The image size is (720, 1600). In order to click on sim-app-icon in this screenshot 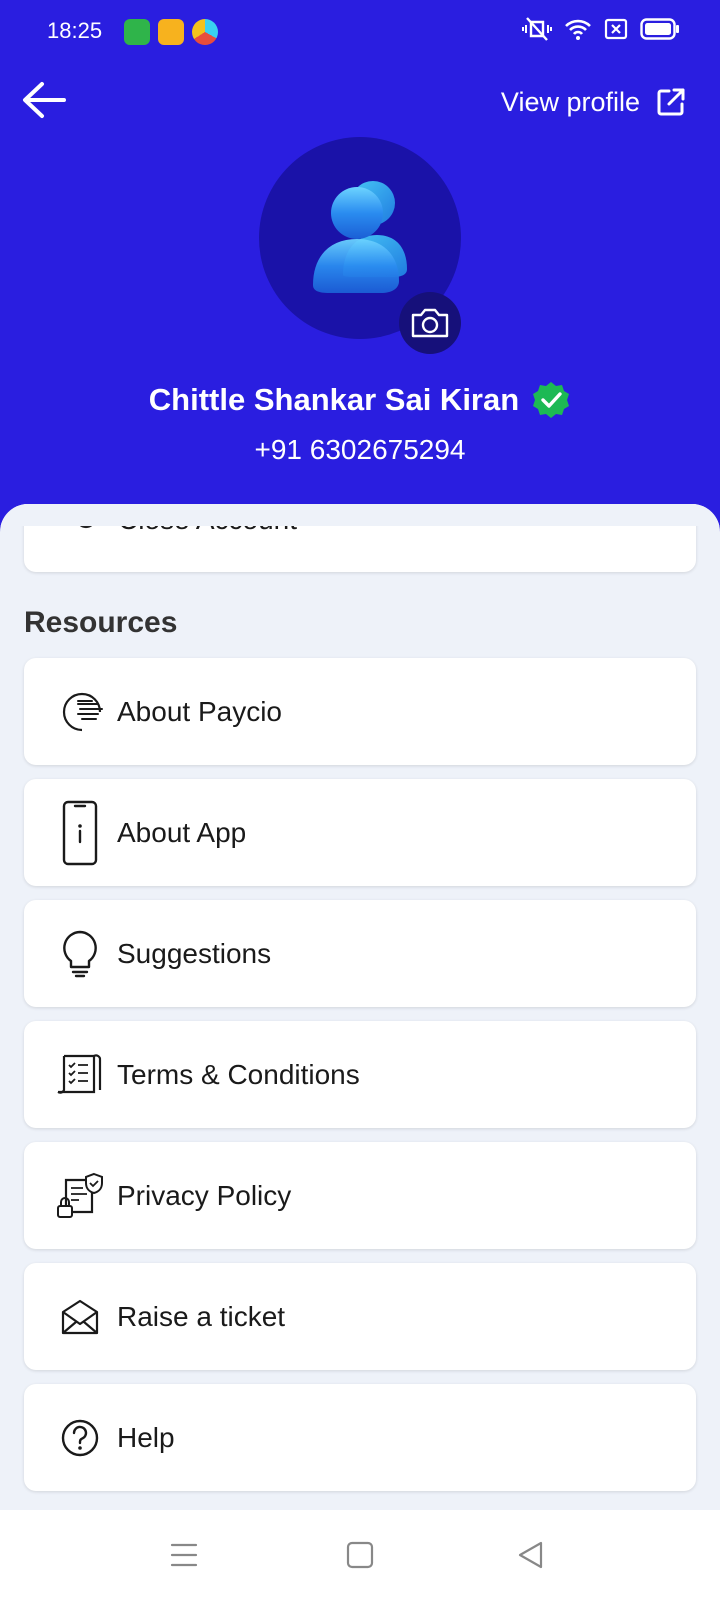, I will do `click(137, 32)`.